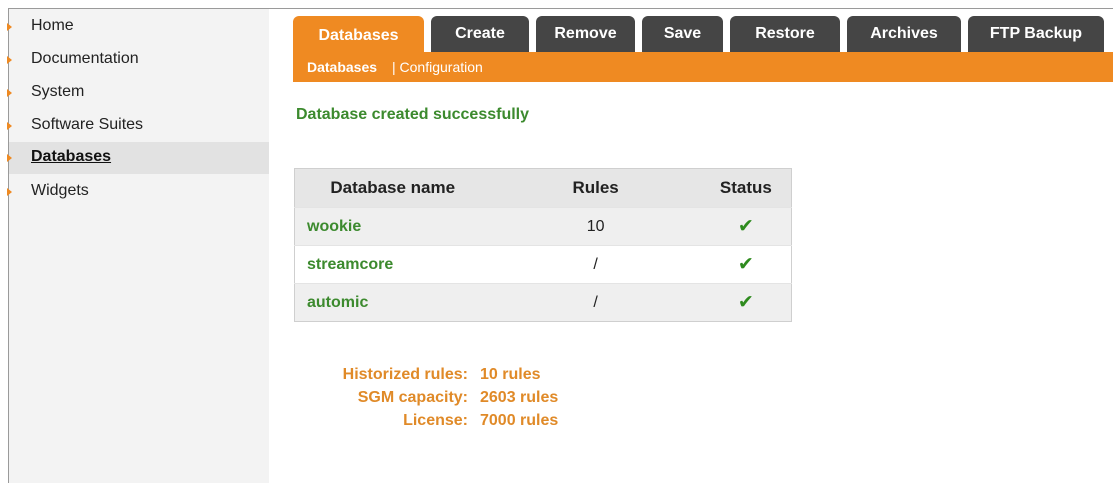 This screenshot has height=483, width=1113. I want to click on historized-rules-value: 10 rules, so click(510, 374).